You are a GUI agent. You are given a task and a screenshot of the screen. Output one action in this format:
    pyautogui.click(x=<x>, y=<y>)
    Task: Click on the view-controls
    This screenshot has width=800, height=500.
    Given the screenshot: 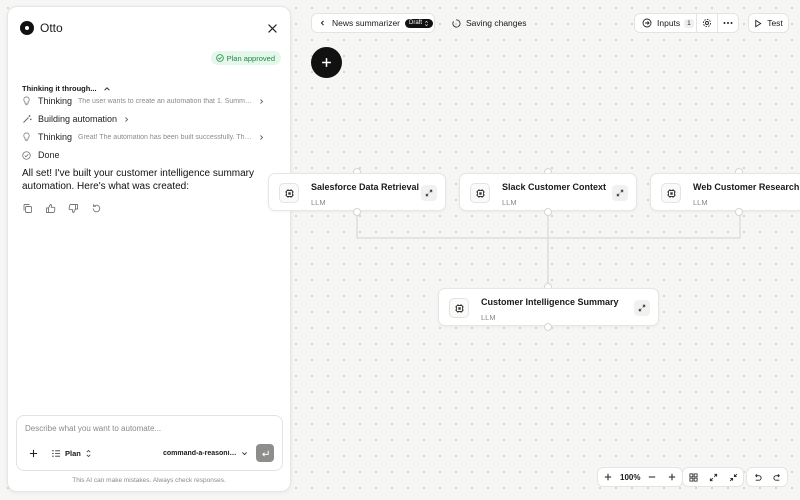 What is the action you would take?
    pyautogui.click(x=713, y=477)
    